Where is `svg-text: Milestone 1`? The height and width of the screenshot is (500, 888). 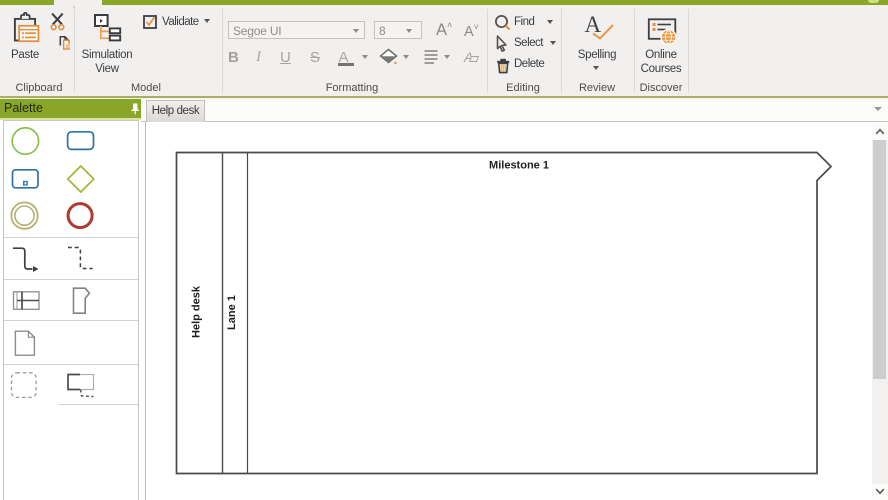
svg-text: Milestone 1 is located at coordinates (519, 166).